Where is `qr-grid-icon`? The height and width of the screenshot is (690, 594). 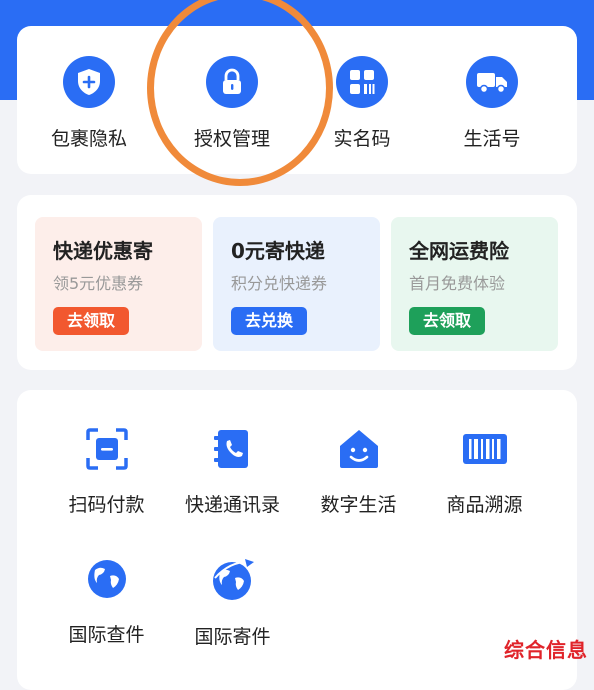 qr-grid-icon is located at coordinates (362, 82).